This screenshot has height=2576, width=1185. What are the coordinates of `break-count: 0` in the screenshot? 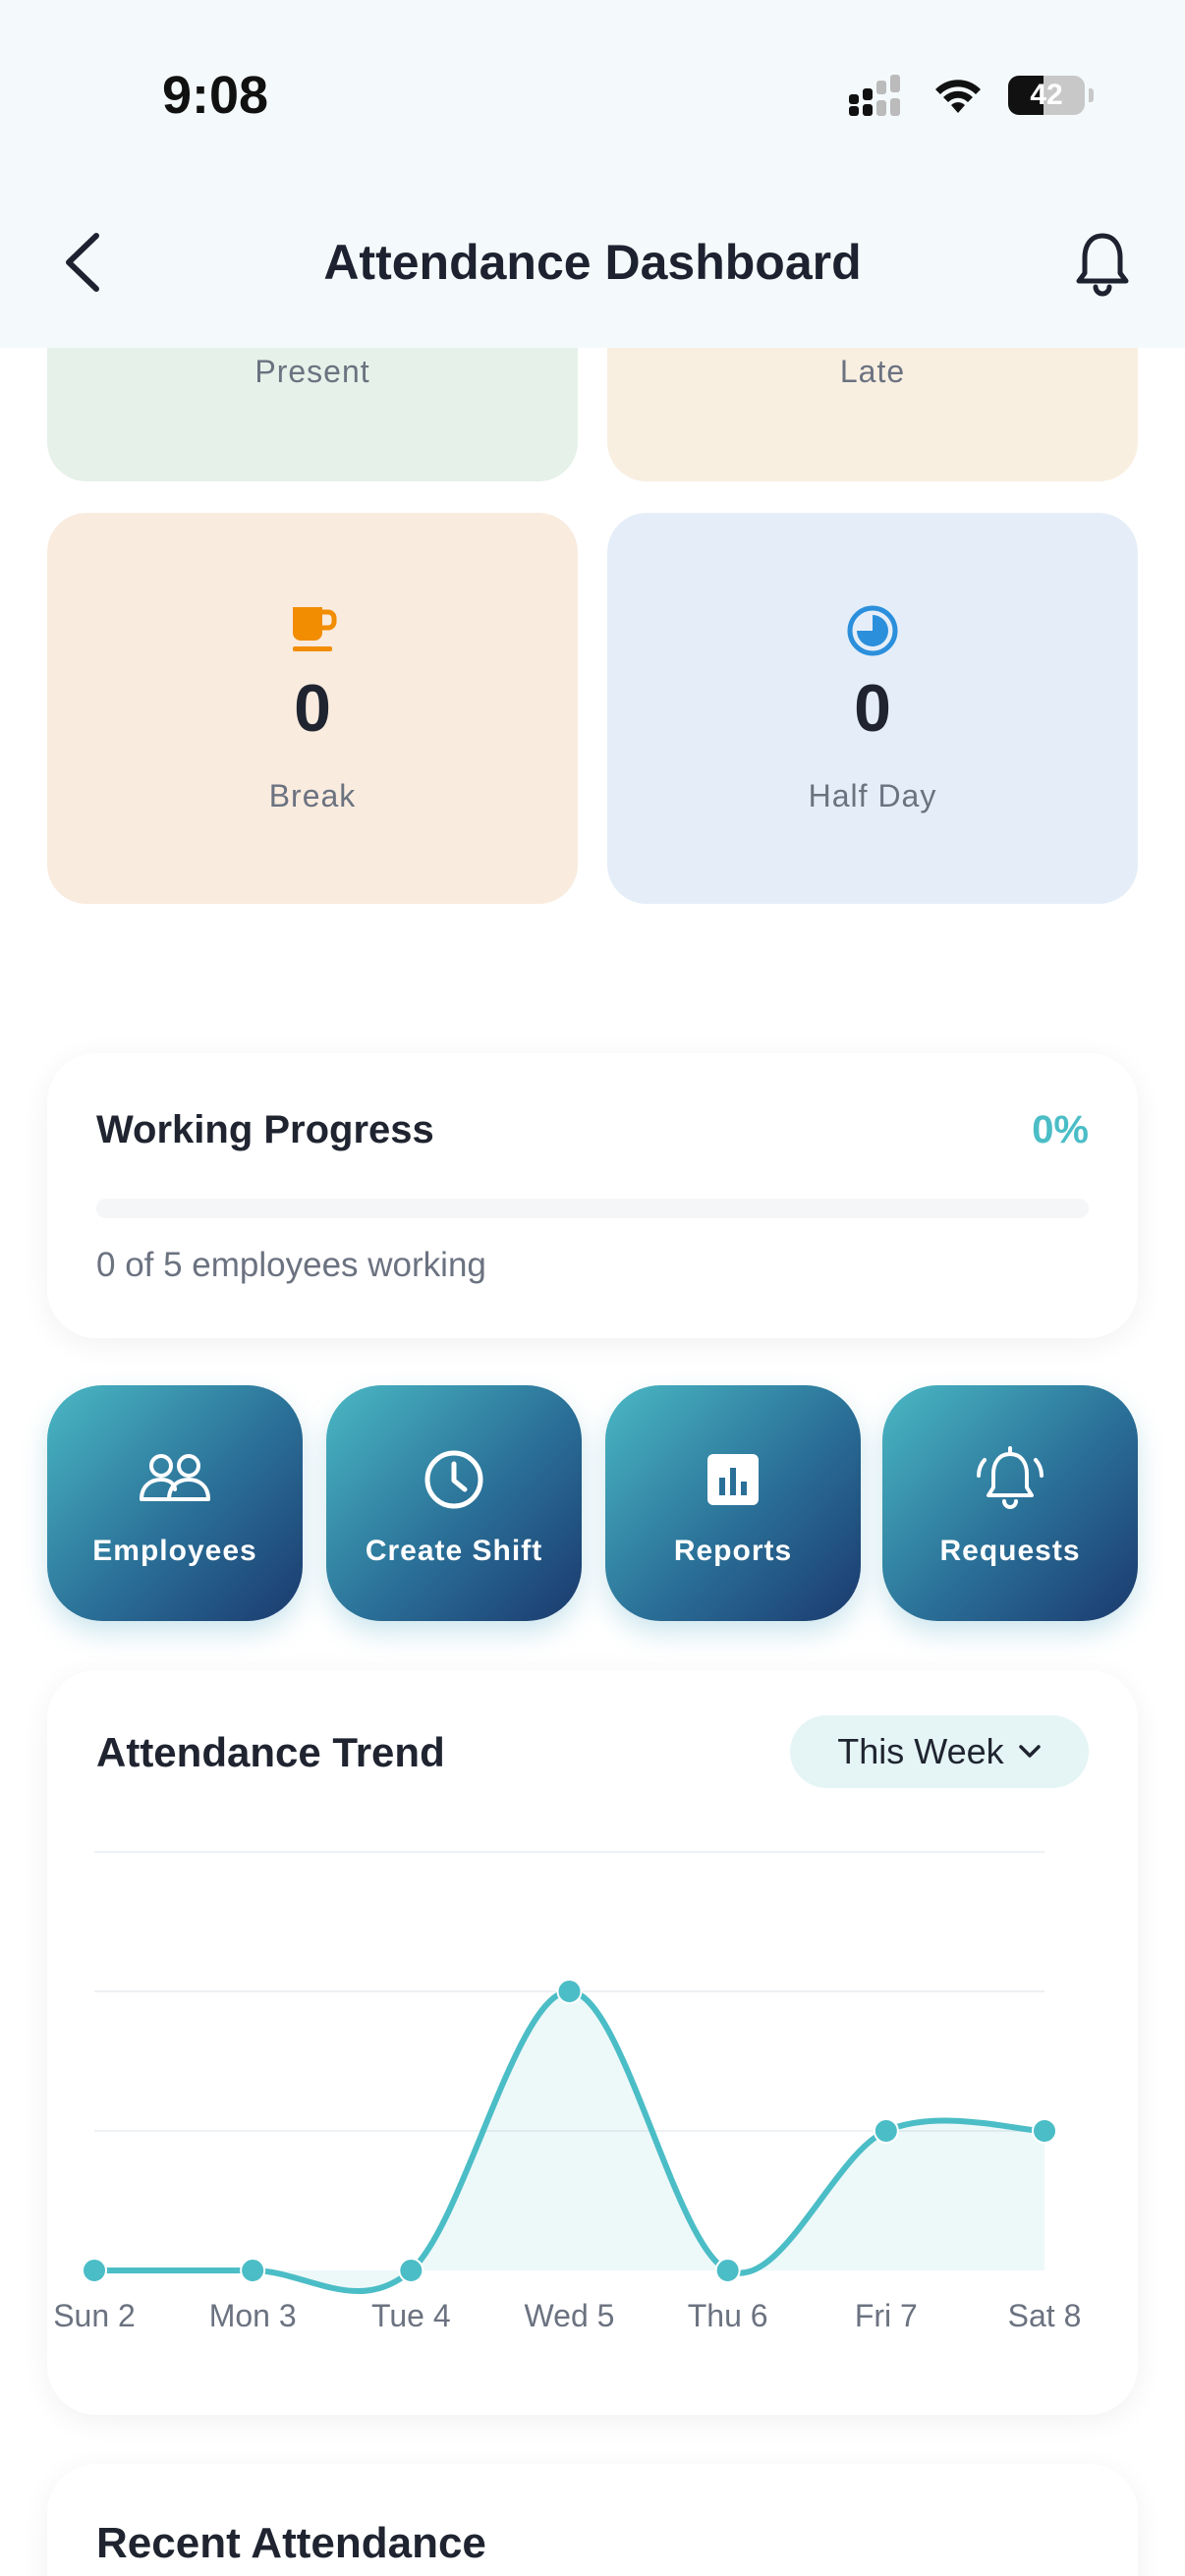 It's located at (313, 708).